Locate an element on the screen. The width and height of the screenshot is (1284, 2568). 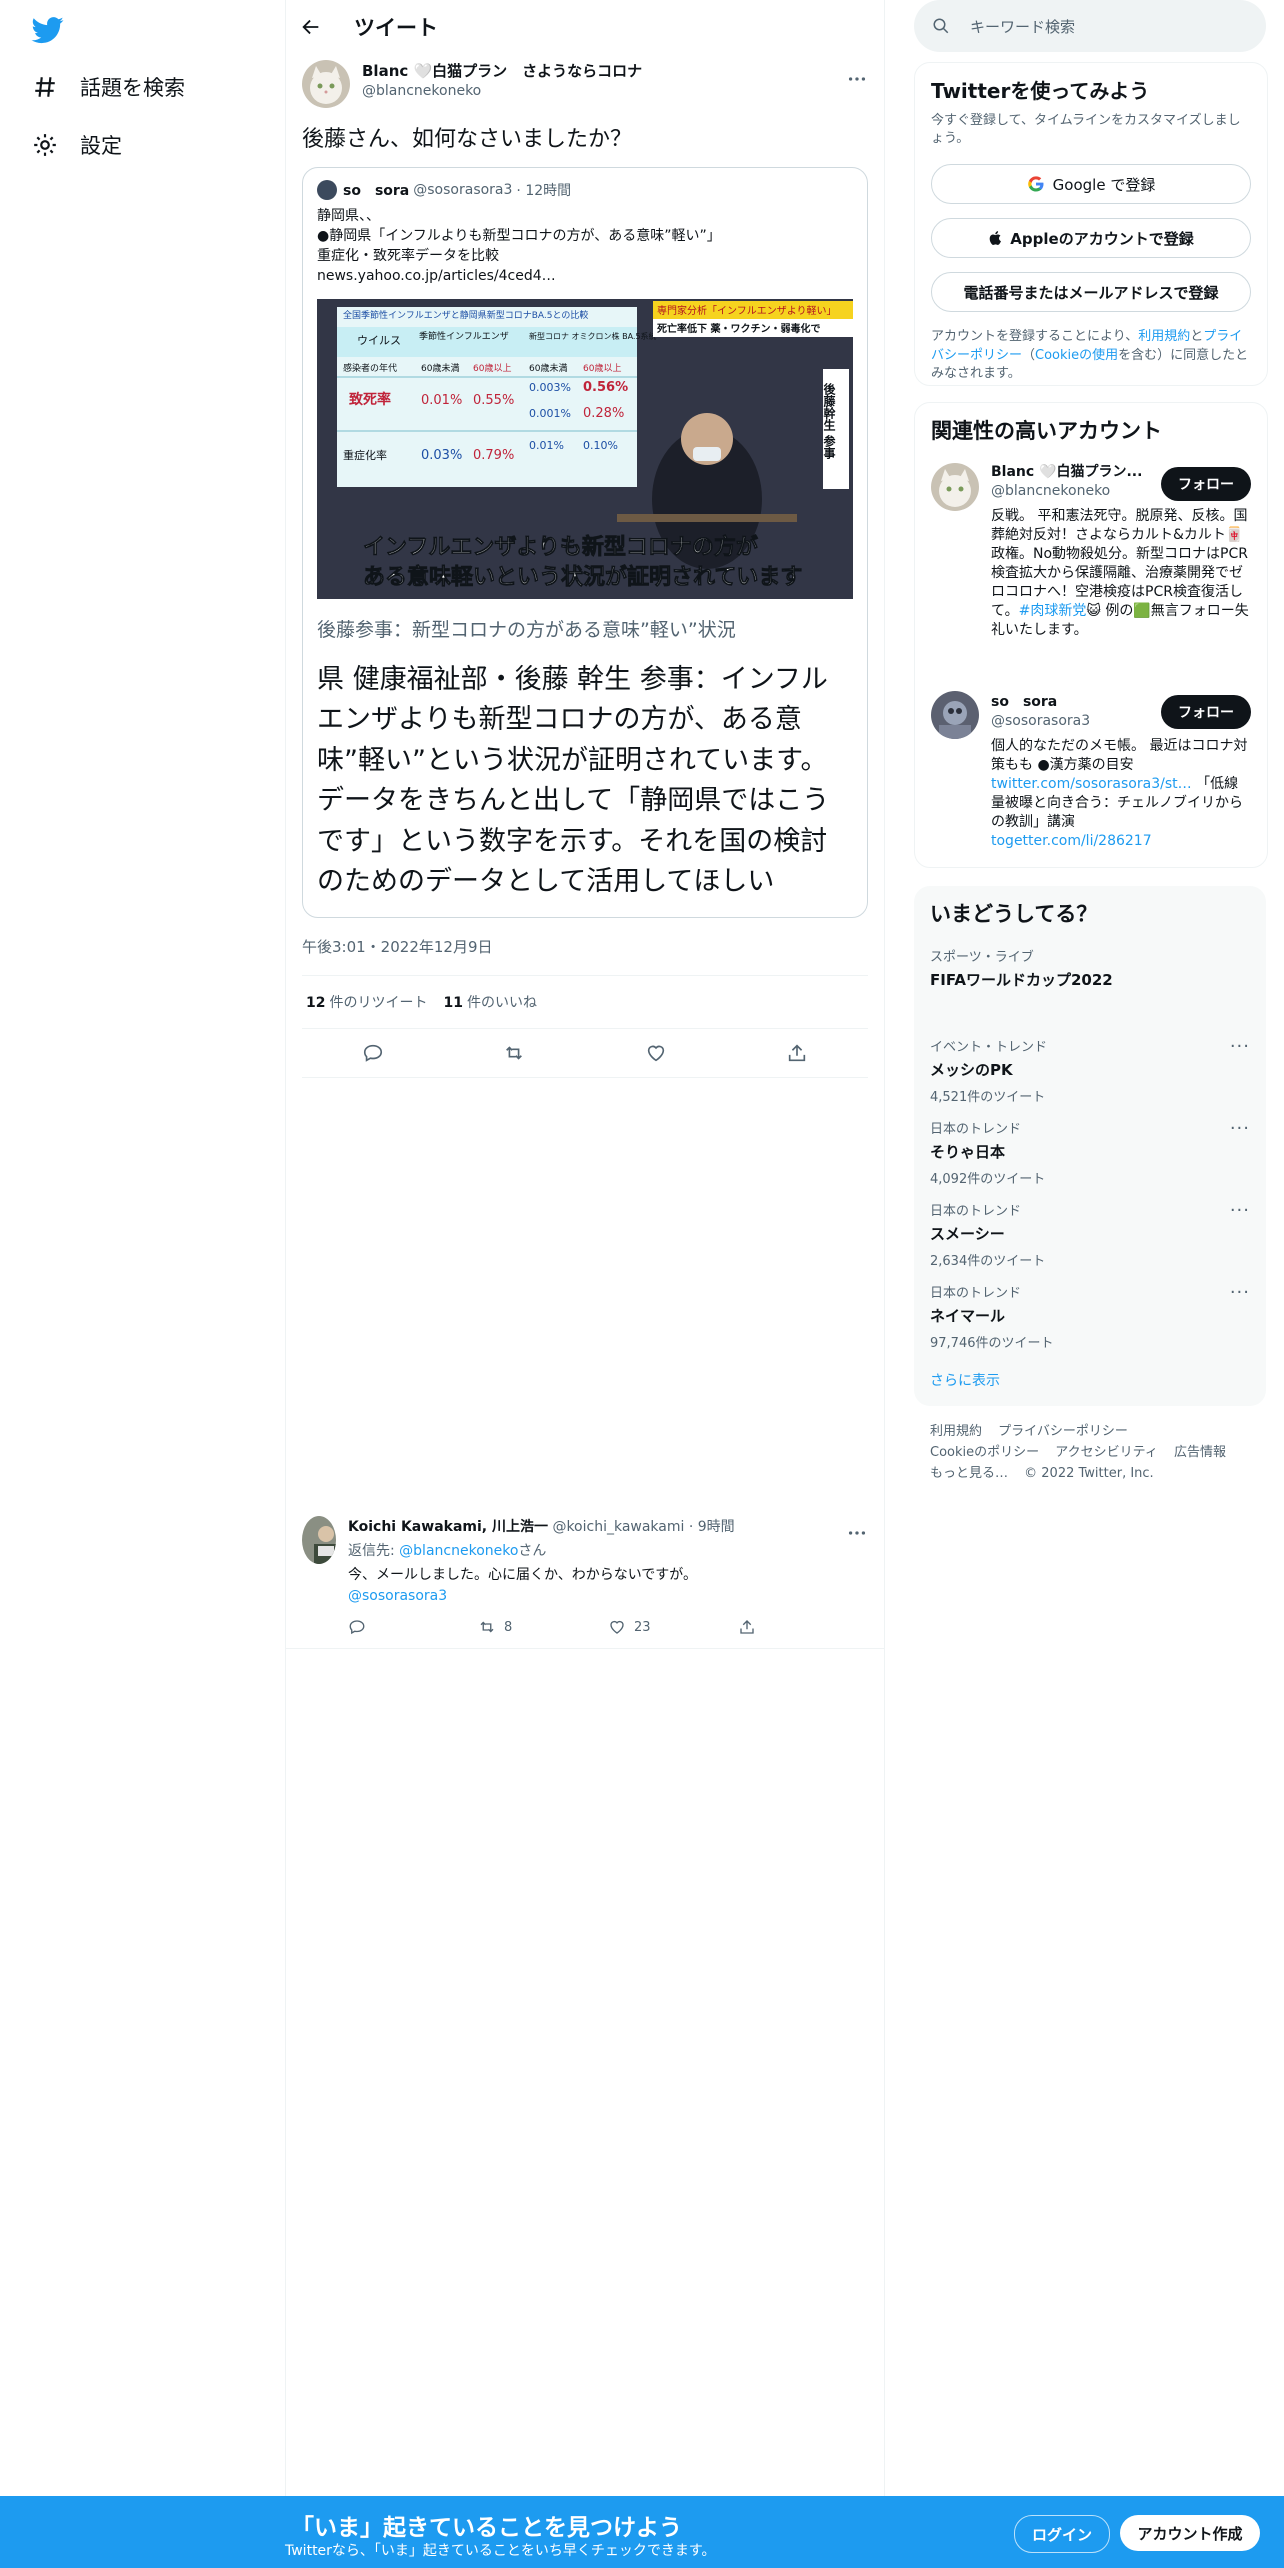
tweet-timestamp: 午後3:01・2022年12月9日 is located at coordinates (585, 946).